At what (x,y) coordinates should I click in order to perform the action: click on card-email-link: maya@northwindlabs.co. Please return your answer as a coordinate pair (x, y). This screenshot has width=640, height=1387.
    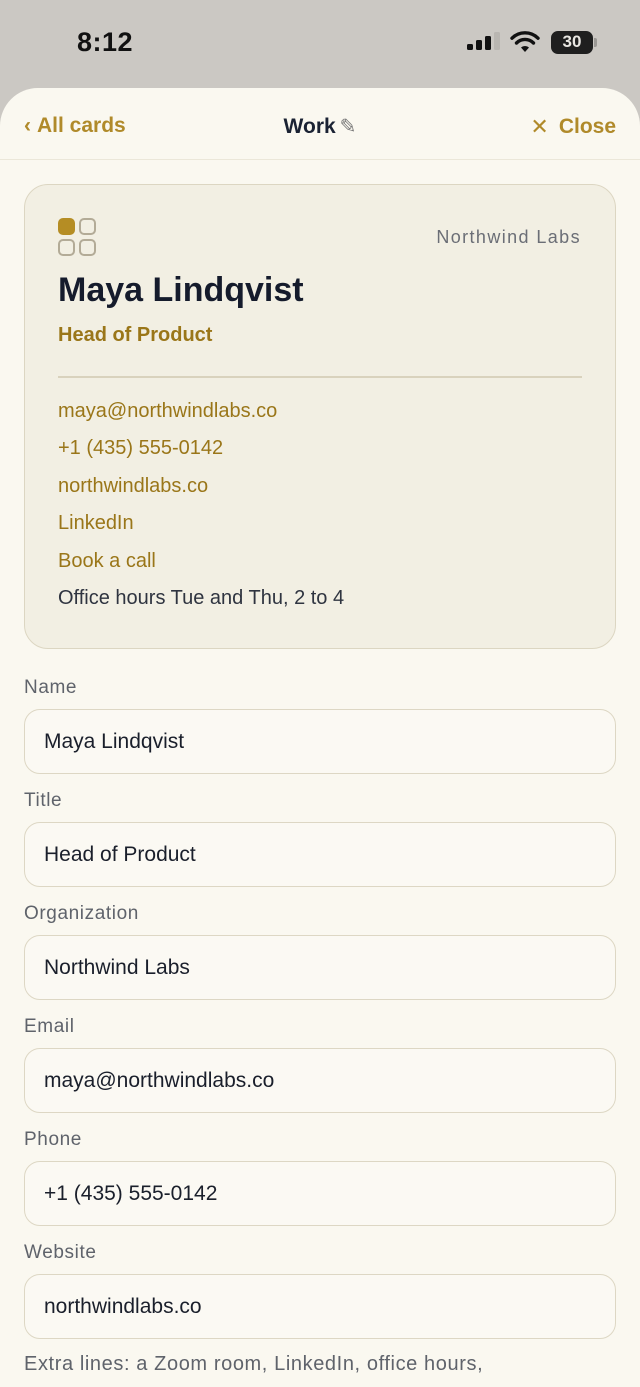
    Looking at the image, I should click on (201, 418).